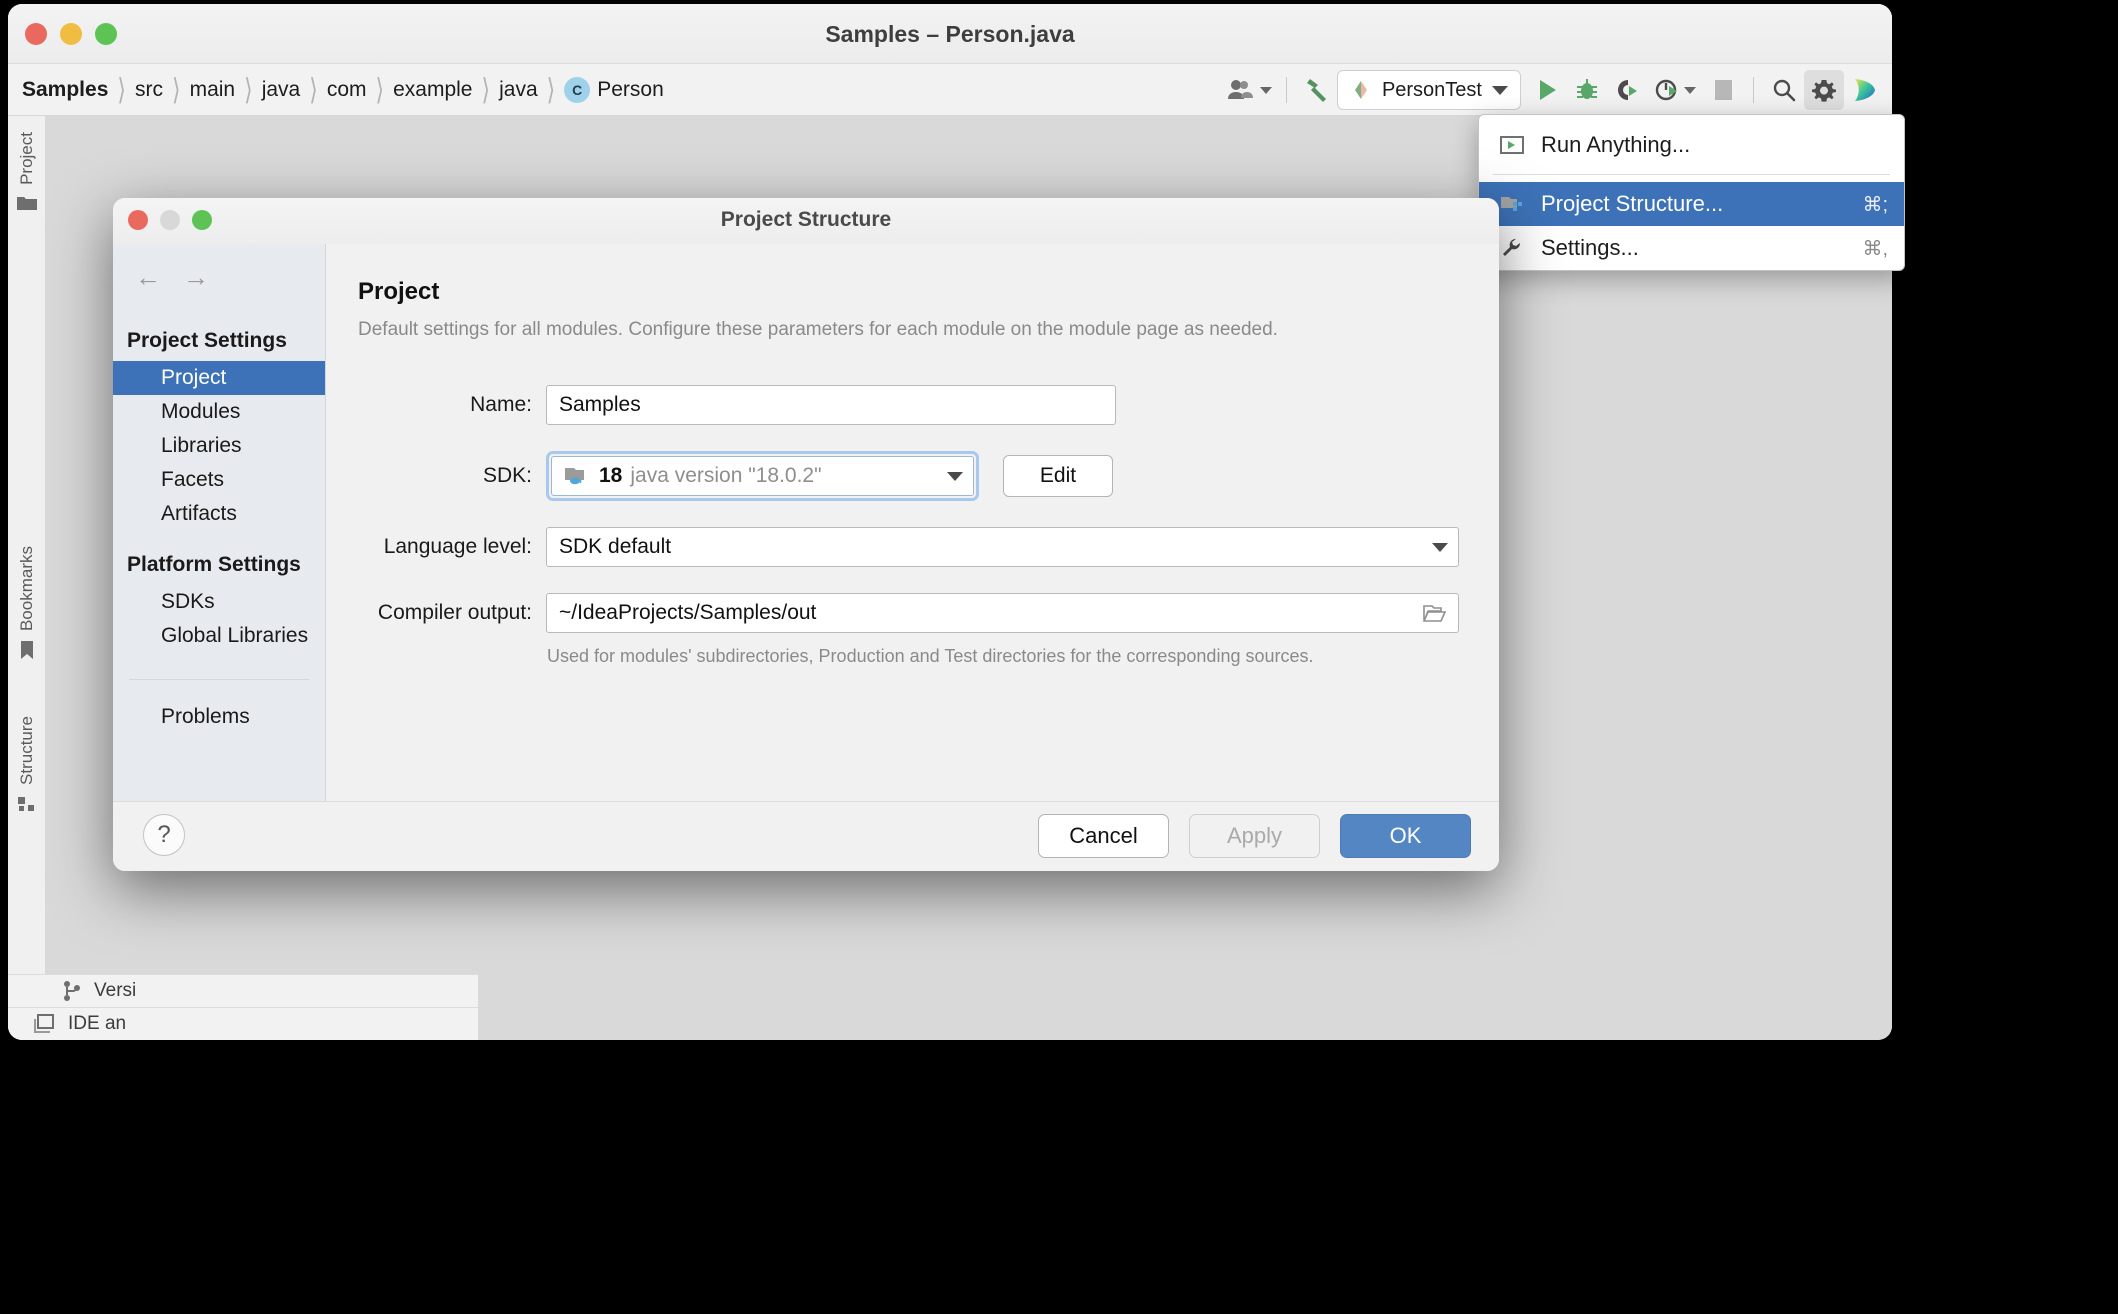 This screenshot has width=2118, height=1314. I want to click on debug-bug-icon, so click(1587, 89).